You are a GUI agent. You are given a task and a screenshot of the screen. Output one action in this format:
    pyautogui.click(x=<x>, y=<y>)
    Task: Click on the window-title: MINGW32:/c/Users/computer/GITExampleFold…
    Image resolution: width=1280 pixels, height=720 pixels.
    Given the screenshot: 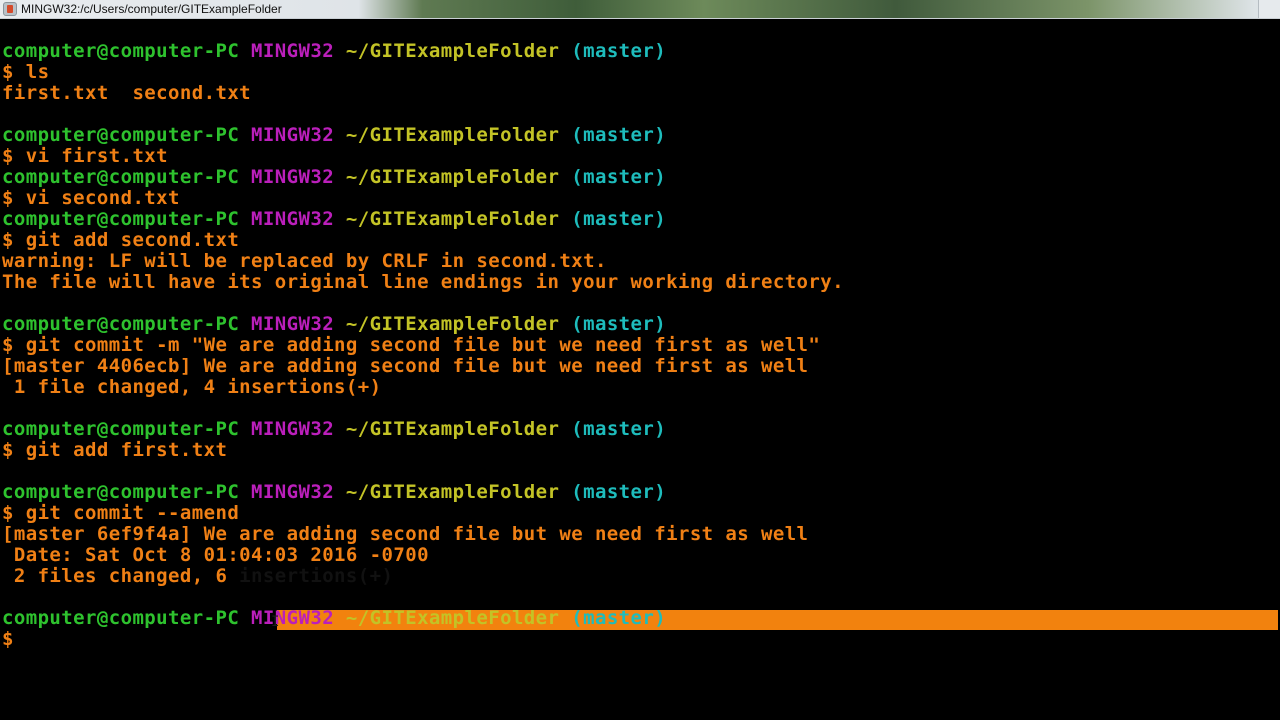 What is the action you would take?
    pyautogui.click(x=151, y=9)
    